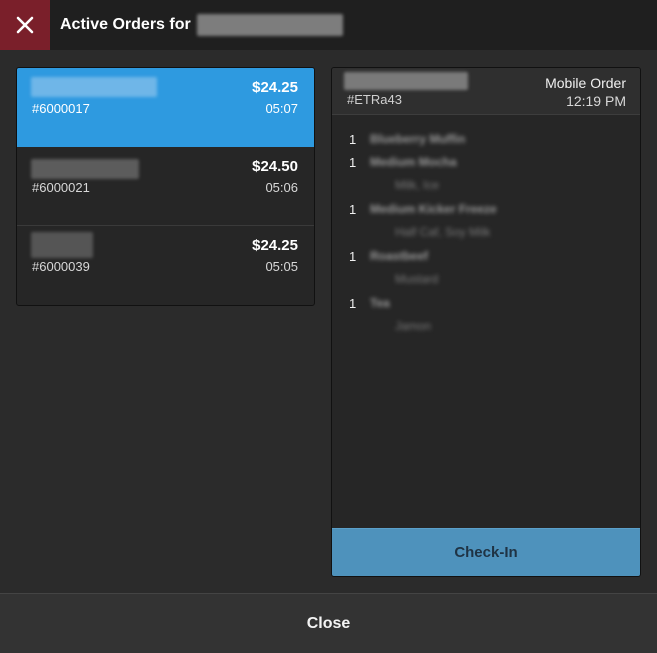  What do you see at coordinates (486, 139) in the screenshot?
I see `list-item: 1 Blueberry Muffin` at bounding box center [486, 139].